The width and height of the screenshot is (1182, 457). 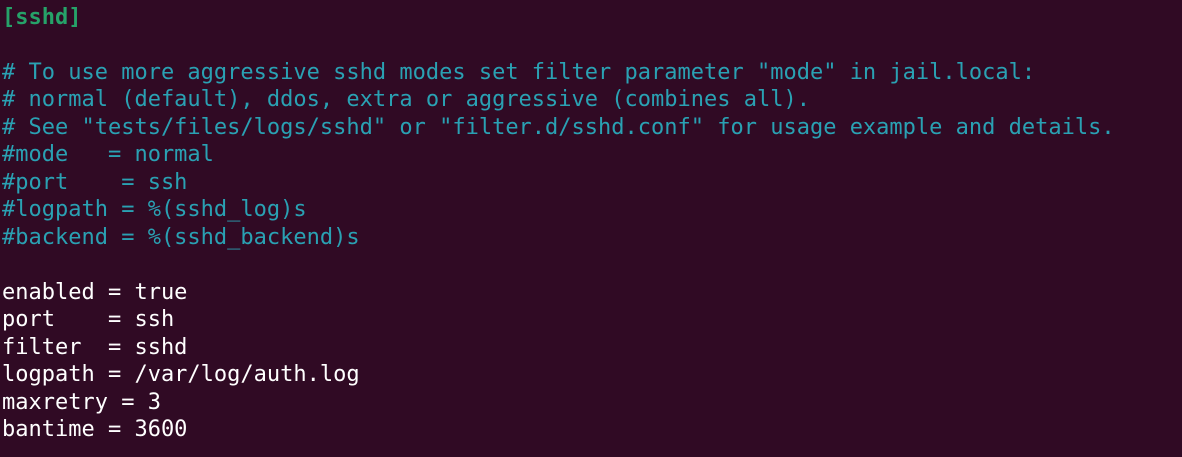 What do you see at coordinates (42, 17) in the screenshot?
I see `config-section-header: [sshd]` at bounding box center [42, 17].